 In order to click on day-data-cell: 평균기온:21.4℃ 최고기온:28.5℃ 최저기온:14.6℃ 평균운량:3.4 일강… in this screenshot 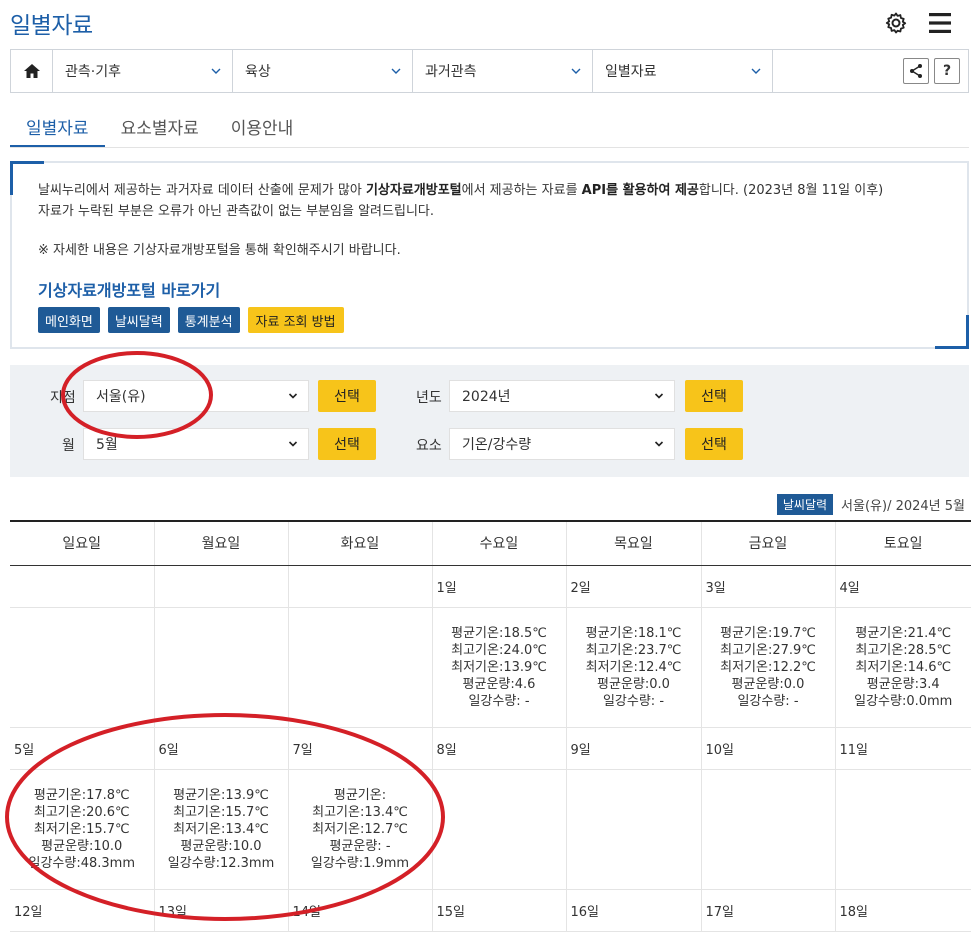, I will do `click(903, 667)`.